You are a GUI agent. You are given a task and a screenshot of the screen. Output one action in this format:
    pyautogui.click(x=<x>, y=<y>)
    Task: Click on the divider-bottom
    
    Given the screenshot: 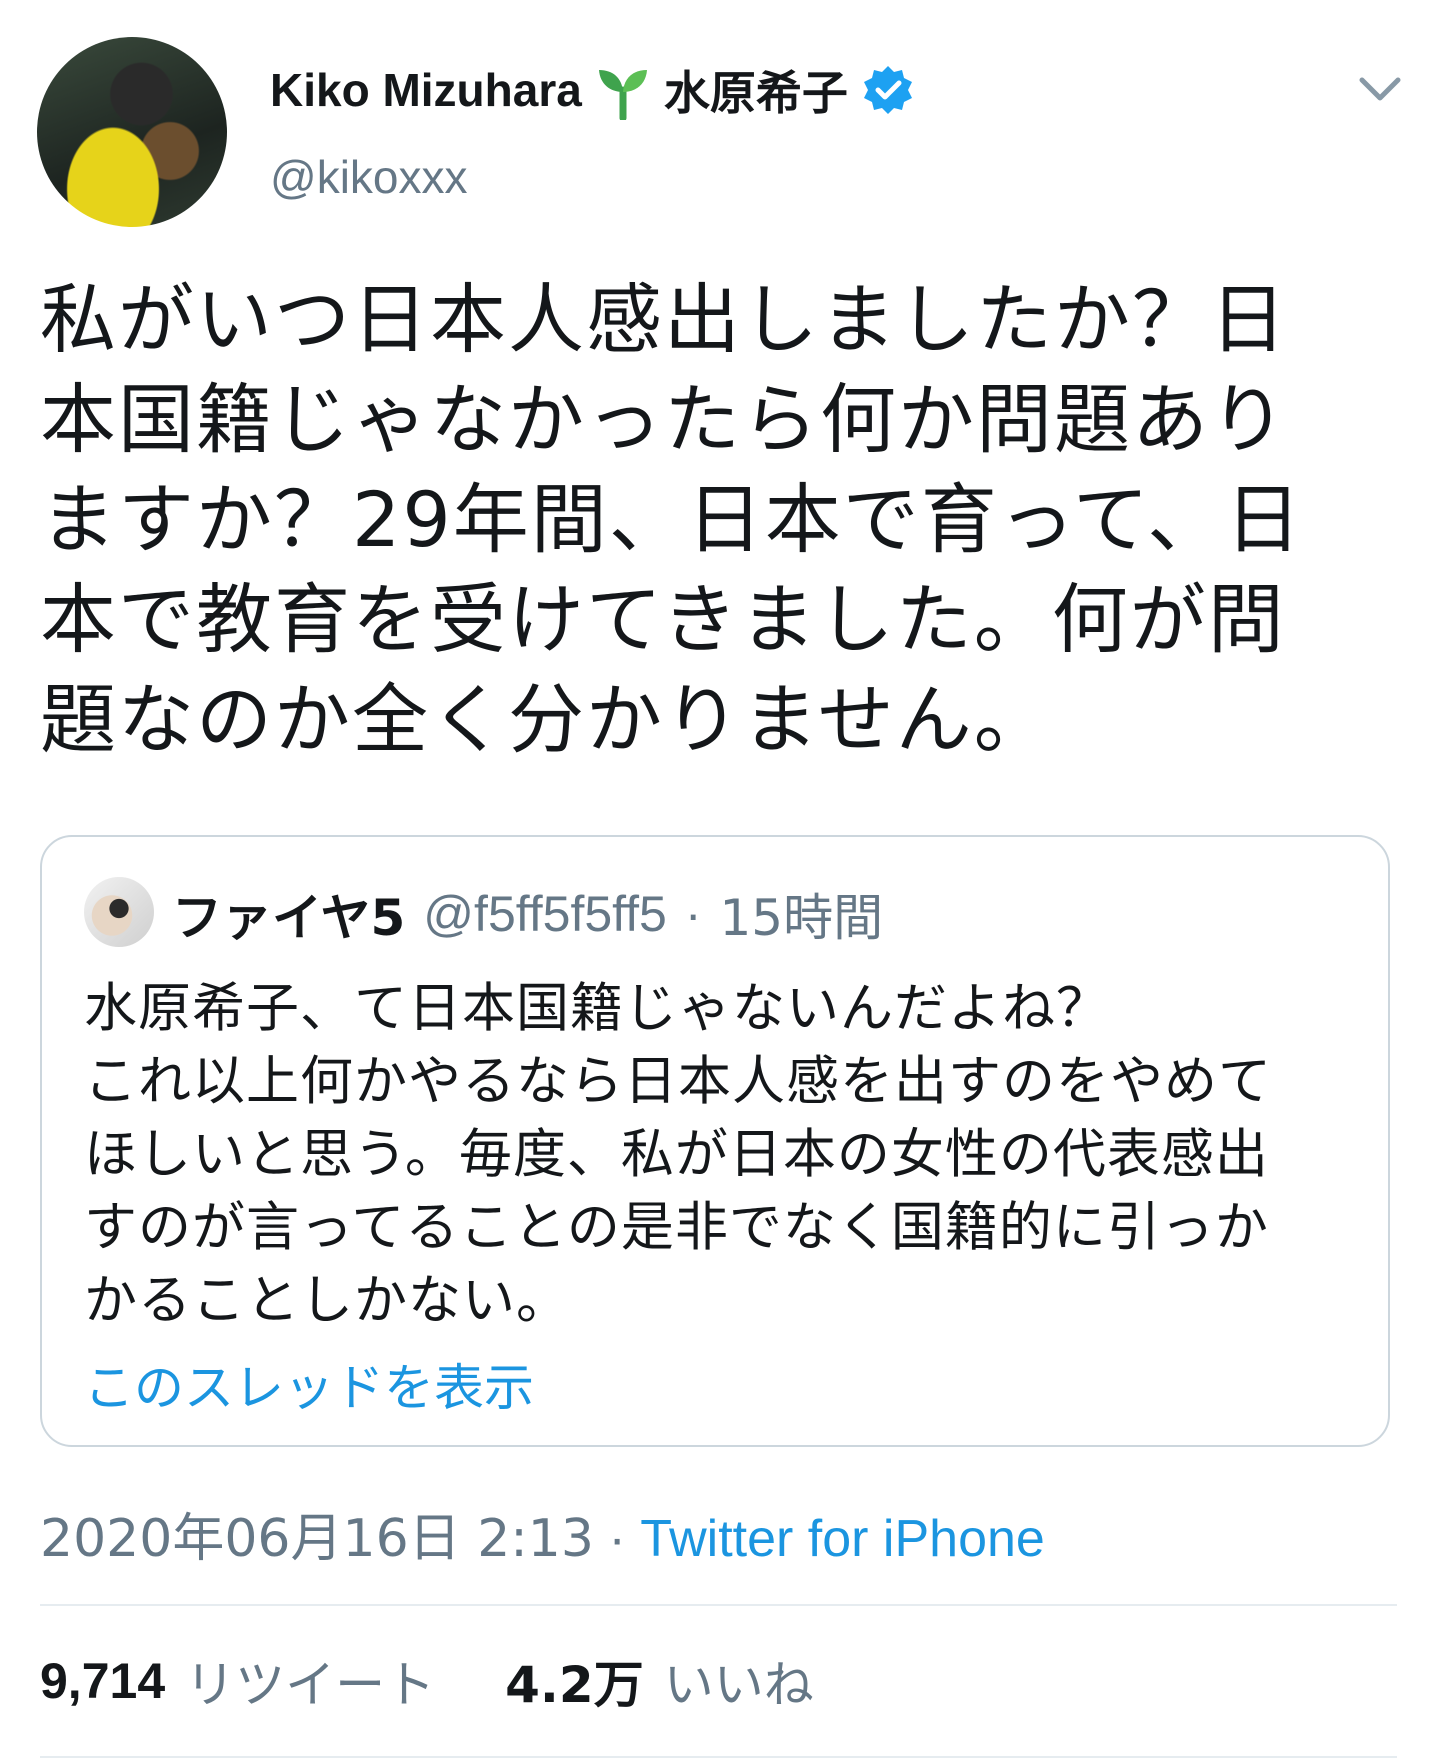 What is the action you would take?
    pyautogui.click(x=718, y=1757)
    